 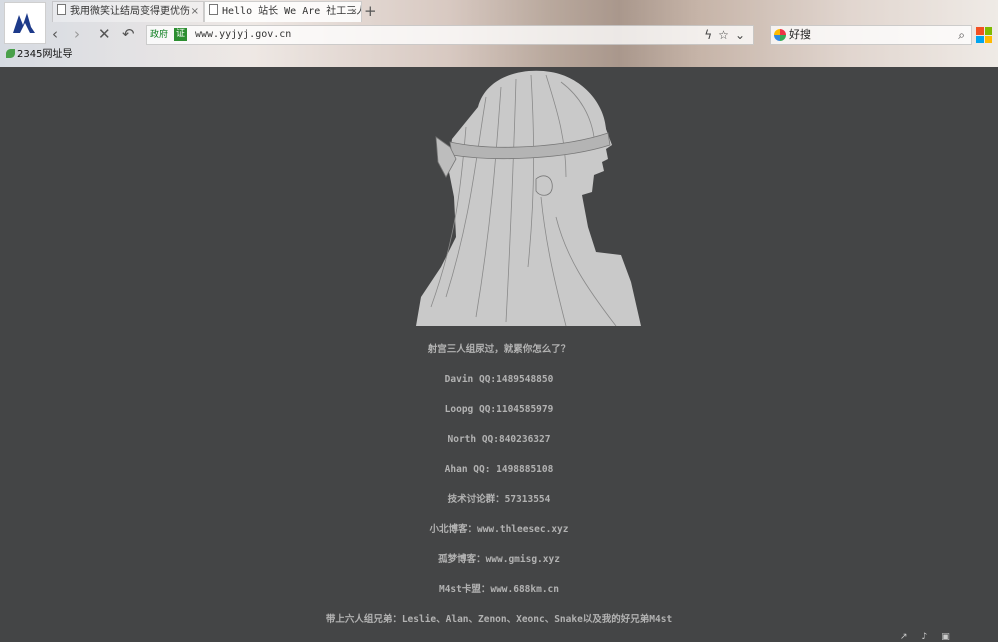 What do you see at coordinates (499, 409) in the screenshot?
I see `text-line: Loopg QQ:1104585979` at bounding box center [499, 409].